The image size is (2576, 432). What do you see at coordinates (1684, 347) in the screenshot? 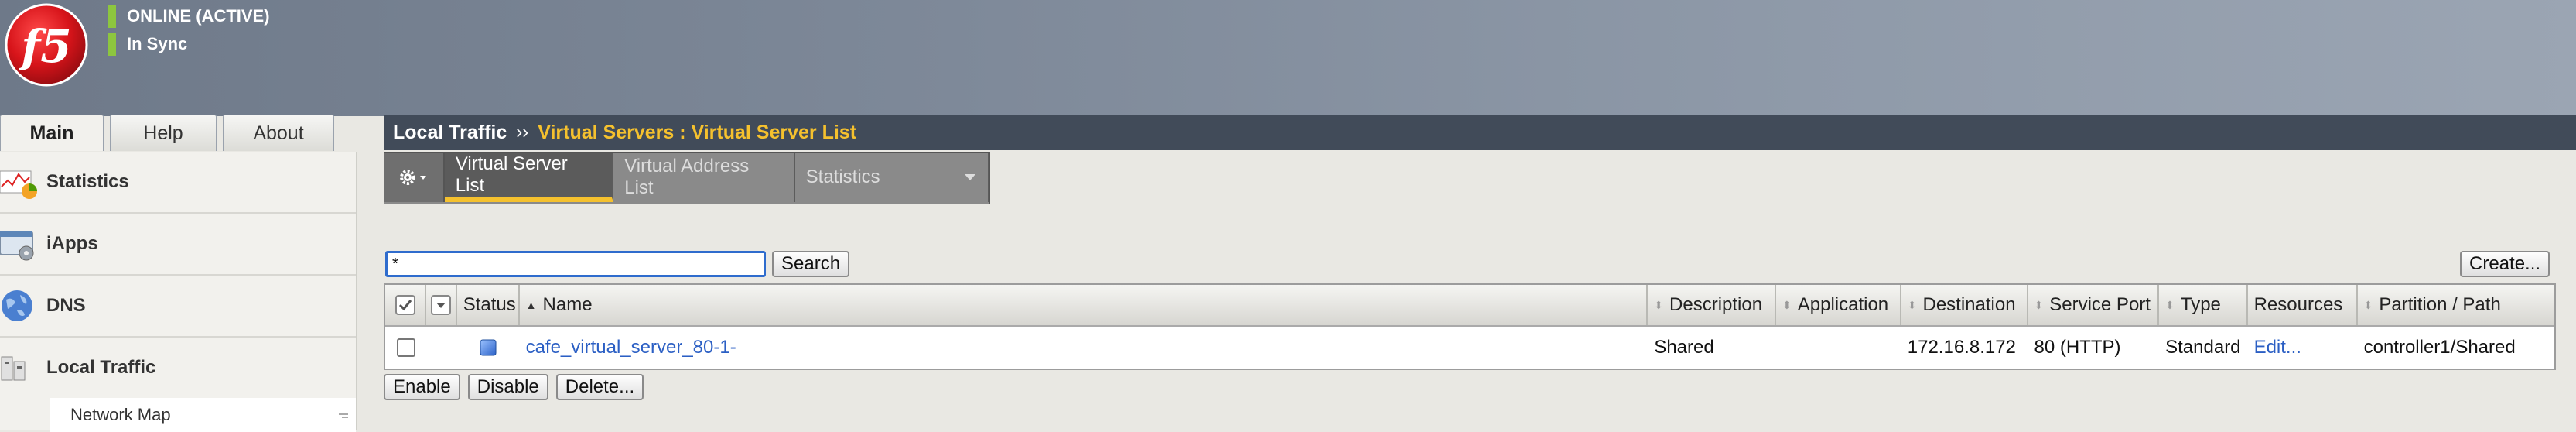
I see `cell-description: Shared` at bounding box center [1684, 347].